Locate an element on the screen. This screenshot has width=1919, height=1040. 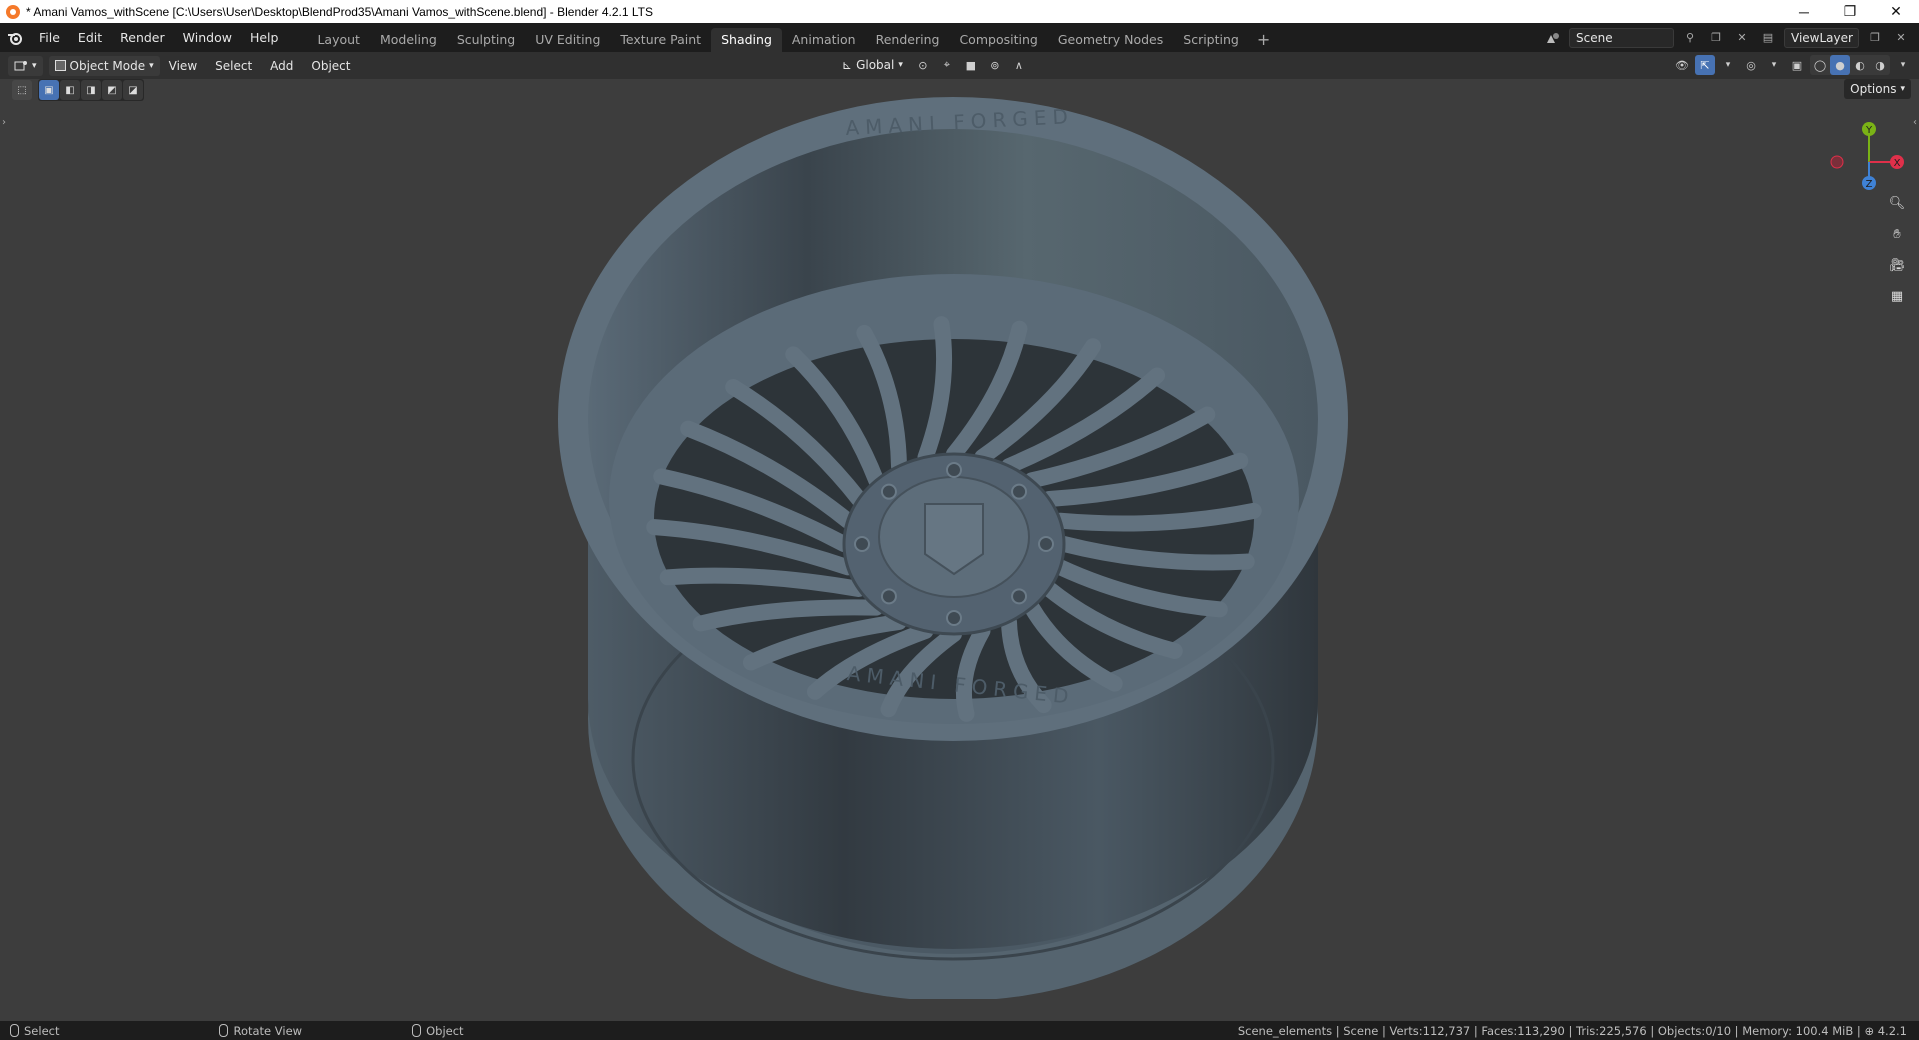
select-tool-icon: ⬚ is located at coordinates (22, 90).